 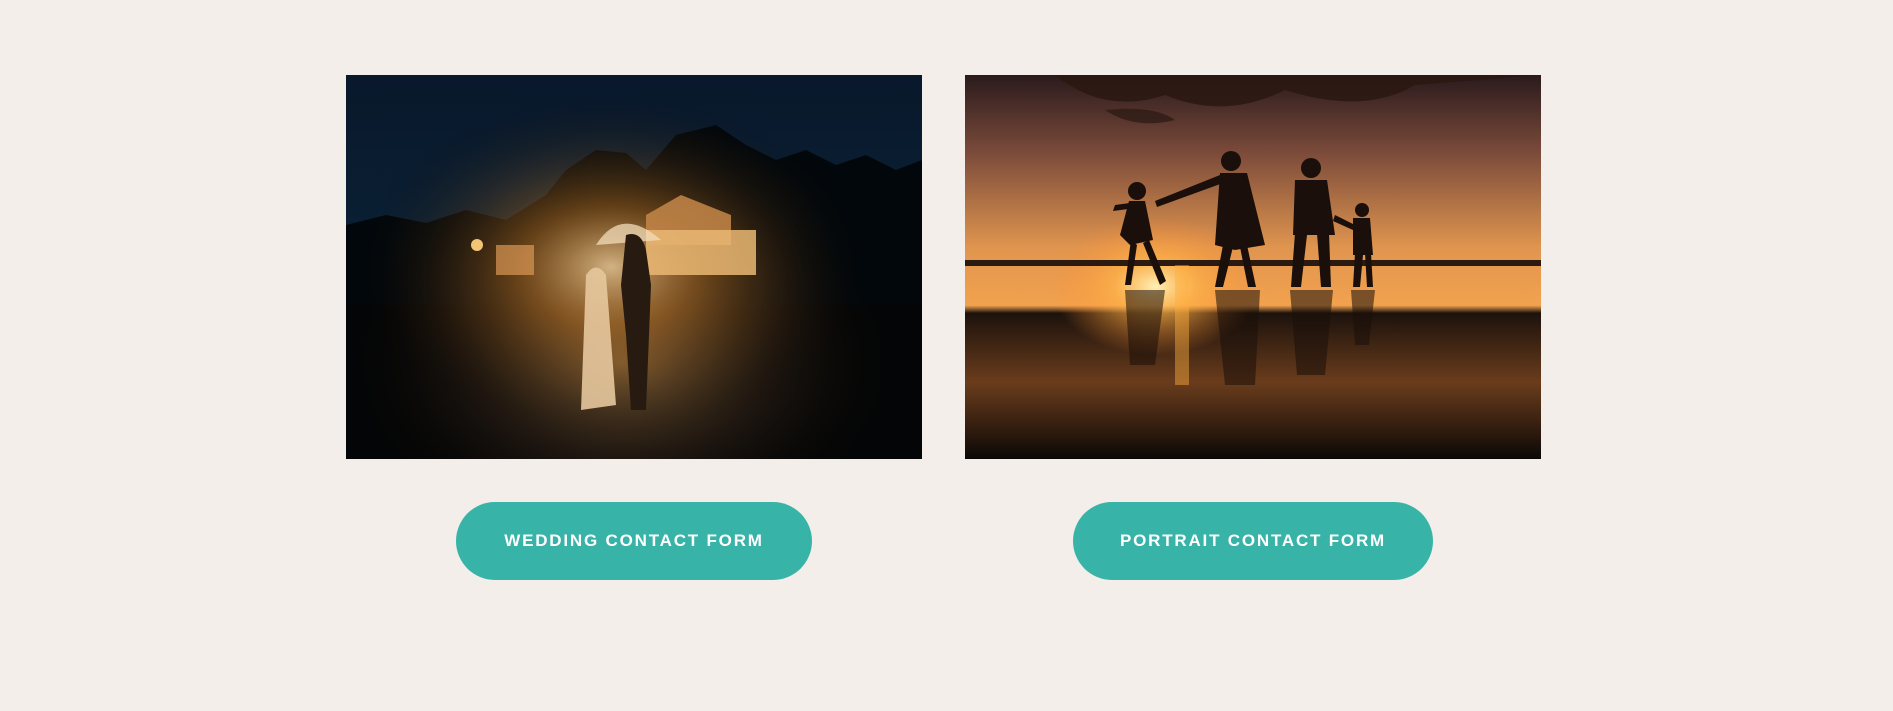 I want to click on portrait-contact-form-button: PORTRAIT CONTACT FORM, so click(x=1253, y=541).